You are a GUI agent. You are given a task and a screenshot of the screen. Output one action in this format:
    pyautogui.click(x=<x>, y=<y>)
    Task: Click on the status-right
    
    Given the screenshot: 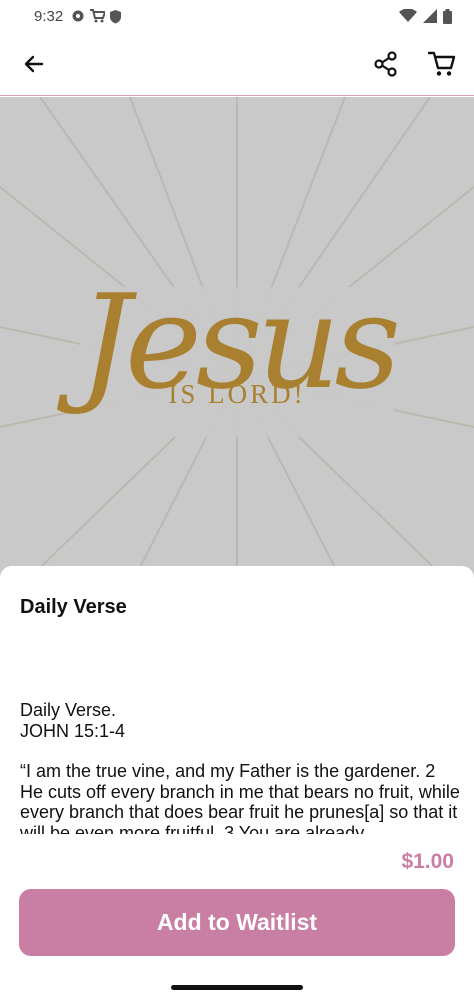 What is the action you would take?
    pyautogui.click(x=425, y=16)
    